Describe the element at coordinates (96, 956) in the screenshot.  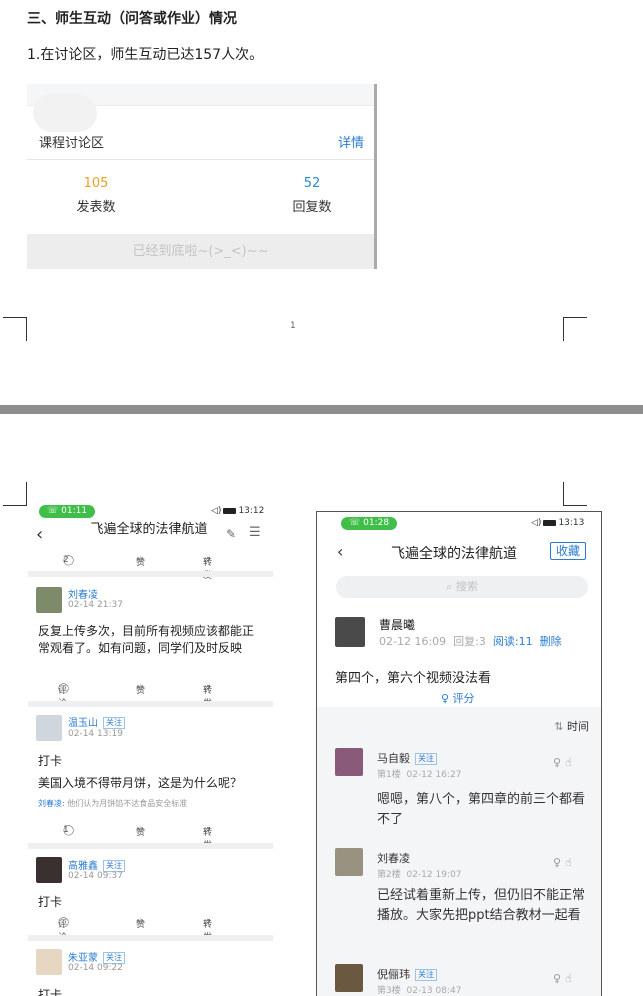
I see `user-name: 朱亚蒙 关注` at that location.